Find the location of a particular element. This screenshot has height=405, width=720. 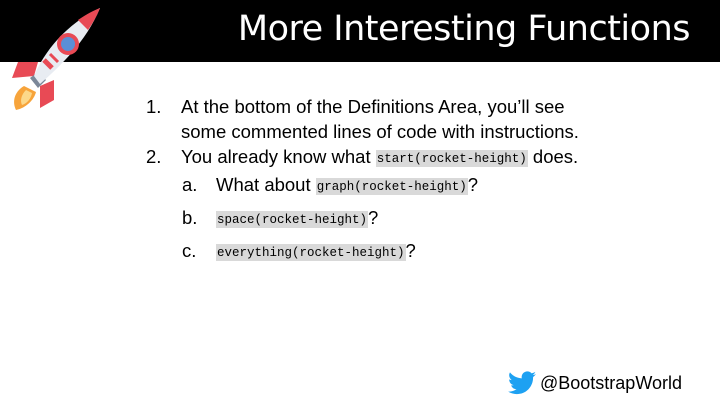

code-snippet: start(rocket-height) is located at coordinates (451, 158).